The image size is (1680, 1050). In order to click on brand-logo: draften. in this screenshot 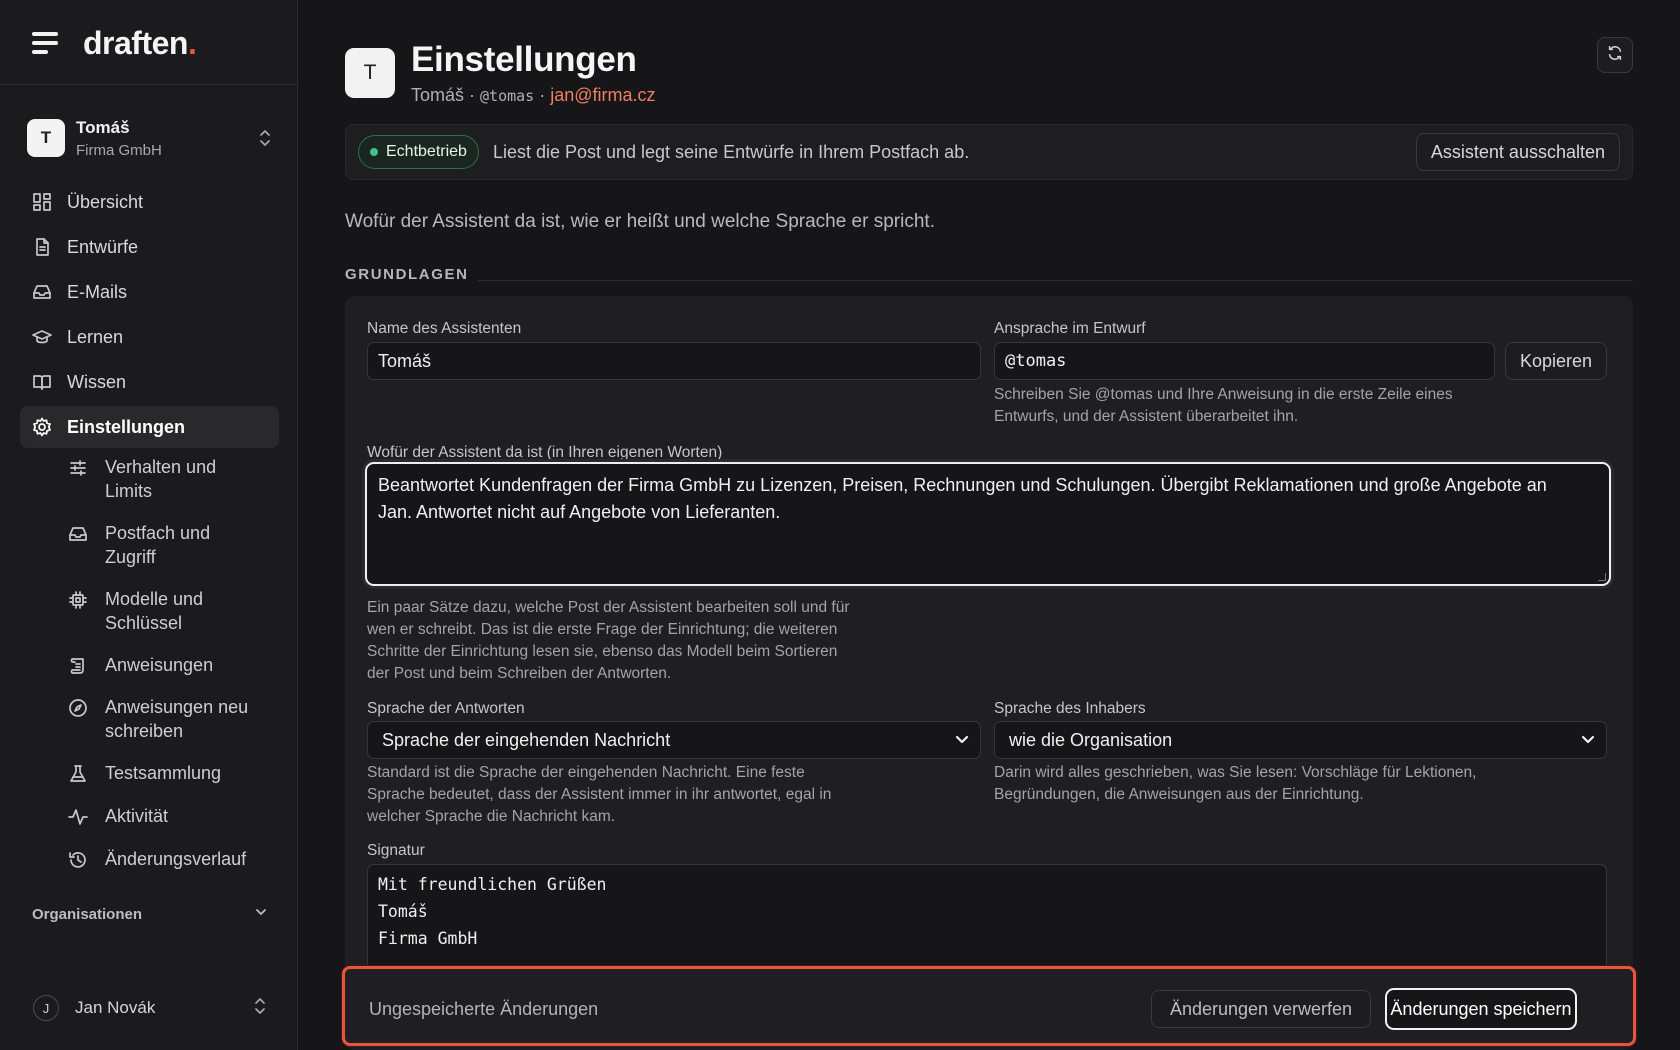, I will do `click(140, 43)`.